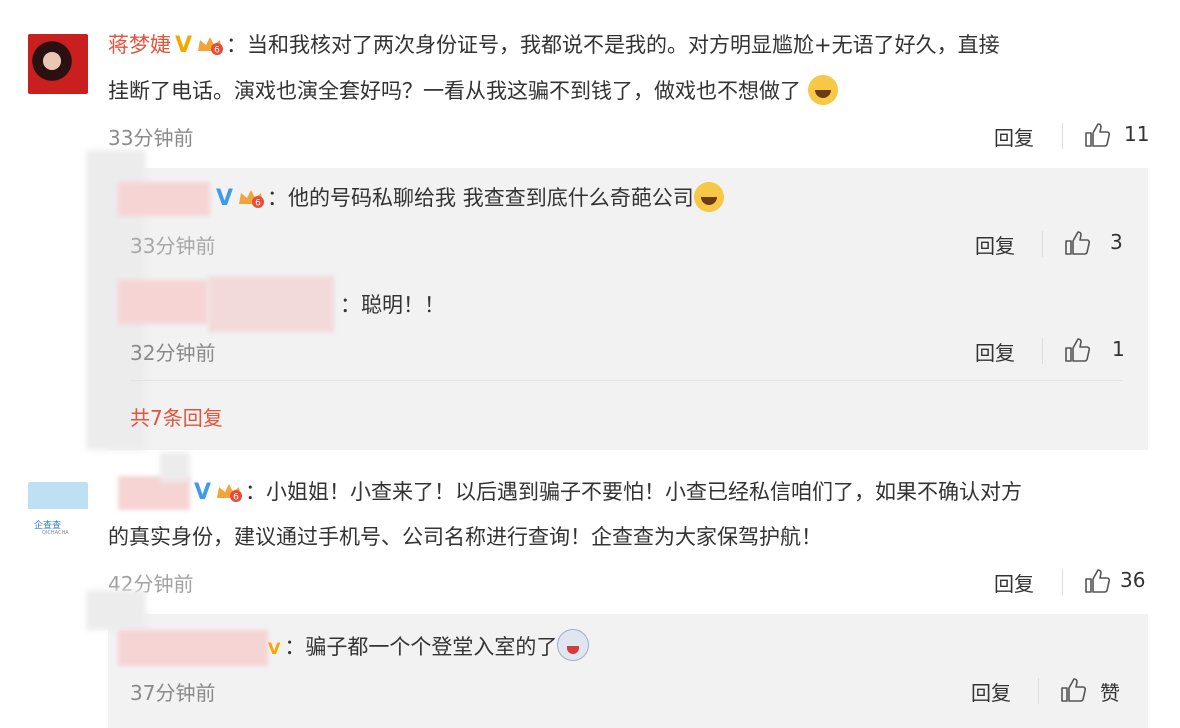  I want to click on comment-author: 蒋梦婕, so click(139, 45).